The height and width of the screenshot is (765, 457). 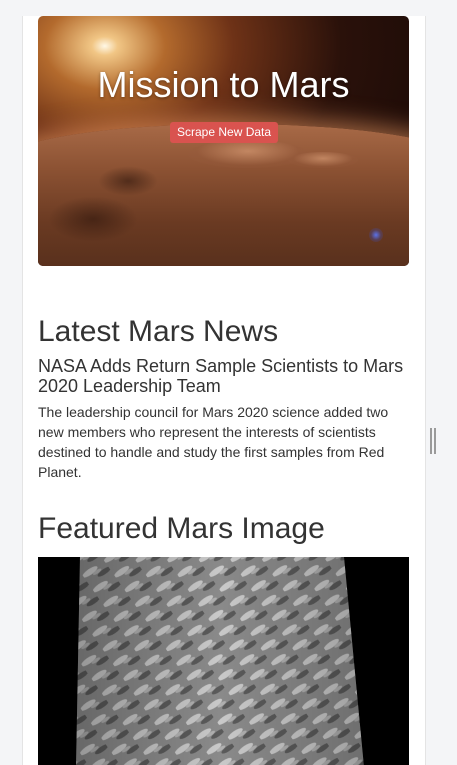 What do you see at coordinates (224, 132) in the screenshot?
I see `scrape-new-data-button: Scrape New Data` at bounding box center [224, 132].